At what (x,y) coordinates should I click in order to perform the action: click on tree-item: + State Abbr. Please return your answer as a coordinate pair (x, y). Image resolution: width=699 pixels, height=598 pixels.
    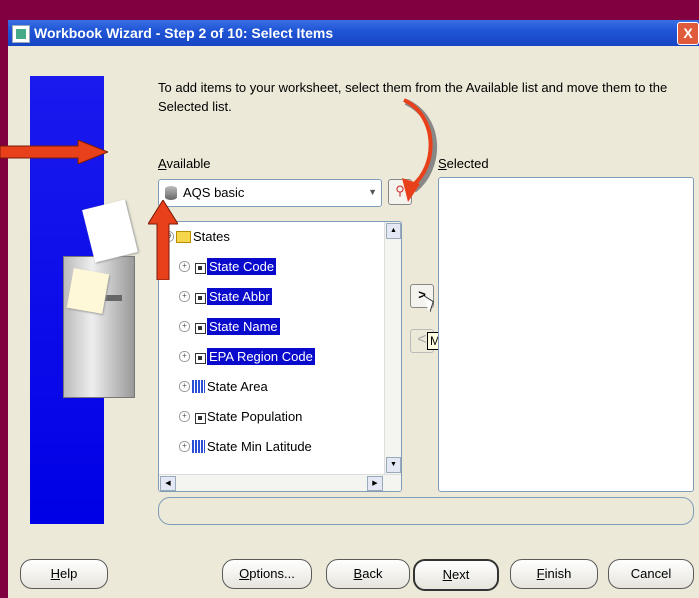
    Looking at the image, I should click on (225, 298).